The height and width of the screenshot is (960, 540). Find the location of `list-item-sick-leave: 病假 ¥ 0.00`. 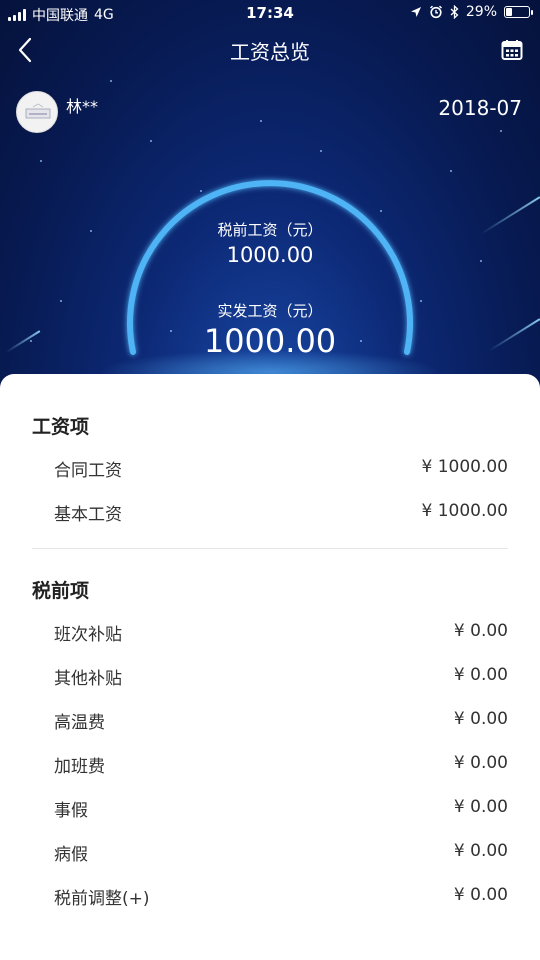

list-item-sick-leave: 病假 ¥ 0.00 is located at coordinates (281, 855).